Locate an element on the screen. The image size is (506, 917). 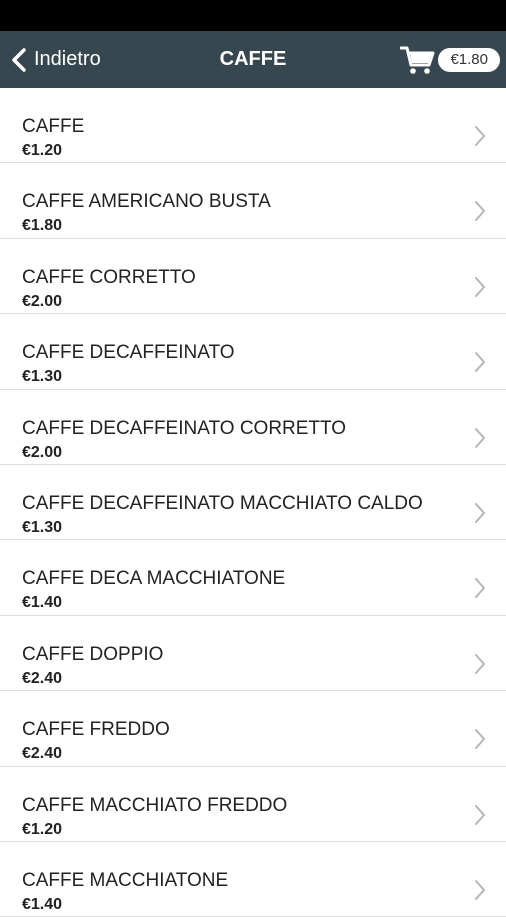
list-item: CAFFE €1.20 is located at coordinates (253, 126).